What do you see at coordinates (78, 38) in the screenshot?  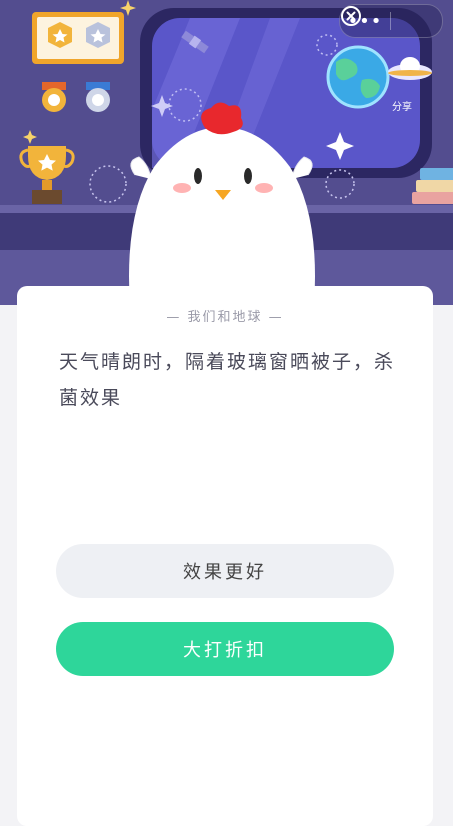 I see `medal-frame` at bounding box center [78, 38].